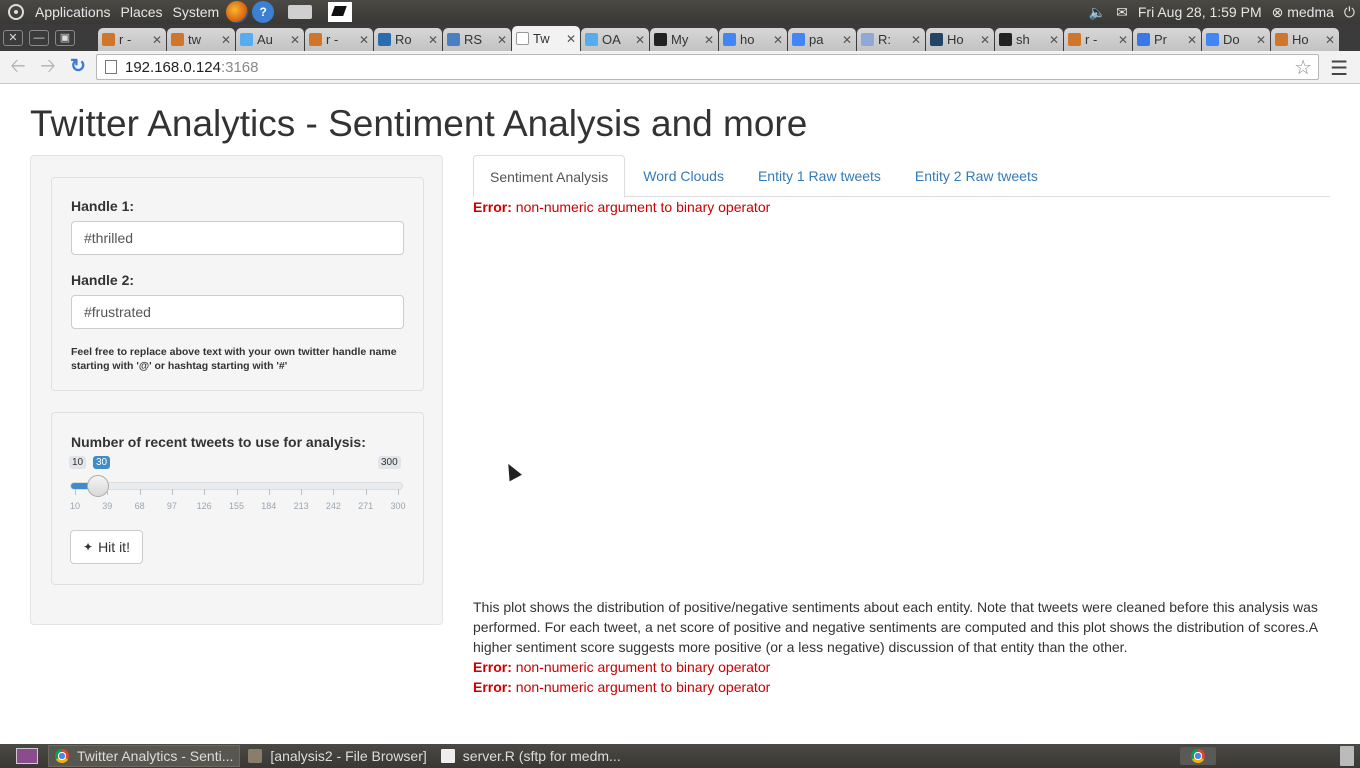 The image size is (1360, 768). What do you see at coordinates (18, 67) in the screenshot?
I see `back-arrow-icon: 🡠` at bounding box center [18, 67].